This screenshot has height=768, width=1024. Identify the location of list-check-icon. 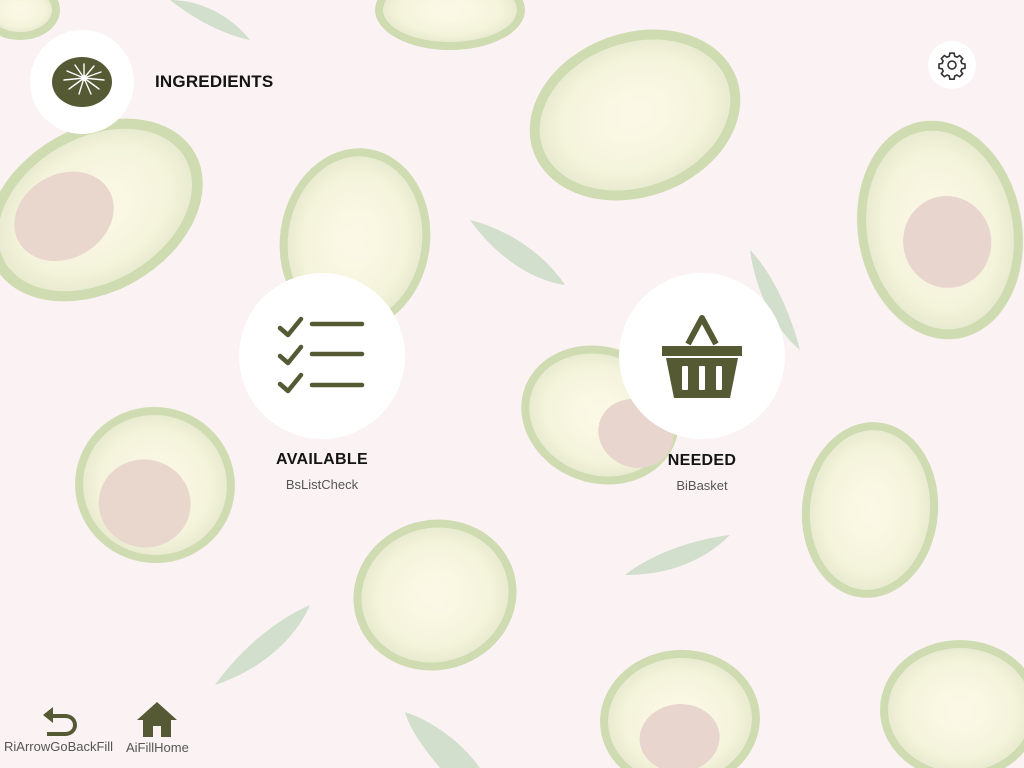
(321, 355).